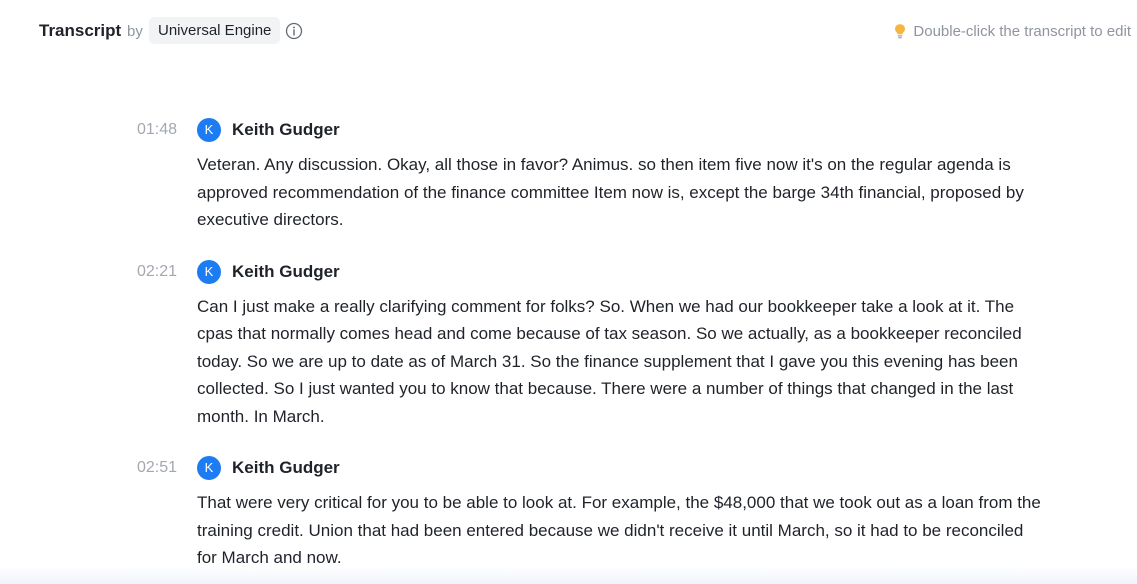 The image size is (1137, 584). What do you see at coordinates (568, 130) in the screenshot?
I see `segment-header: 01:48 K Keith Gudger` at bounding box center [568, 130].